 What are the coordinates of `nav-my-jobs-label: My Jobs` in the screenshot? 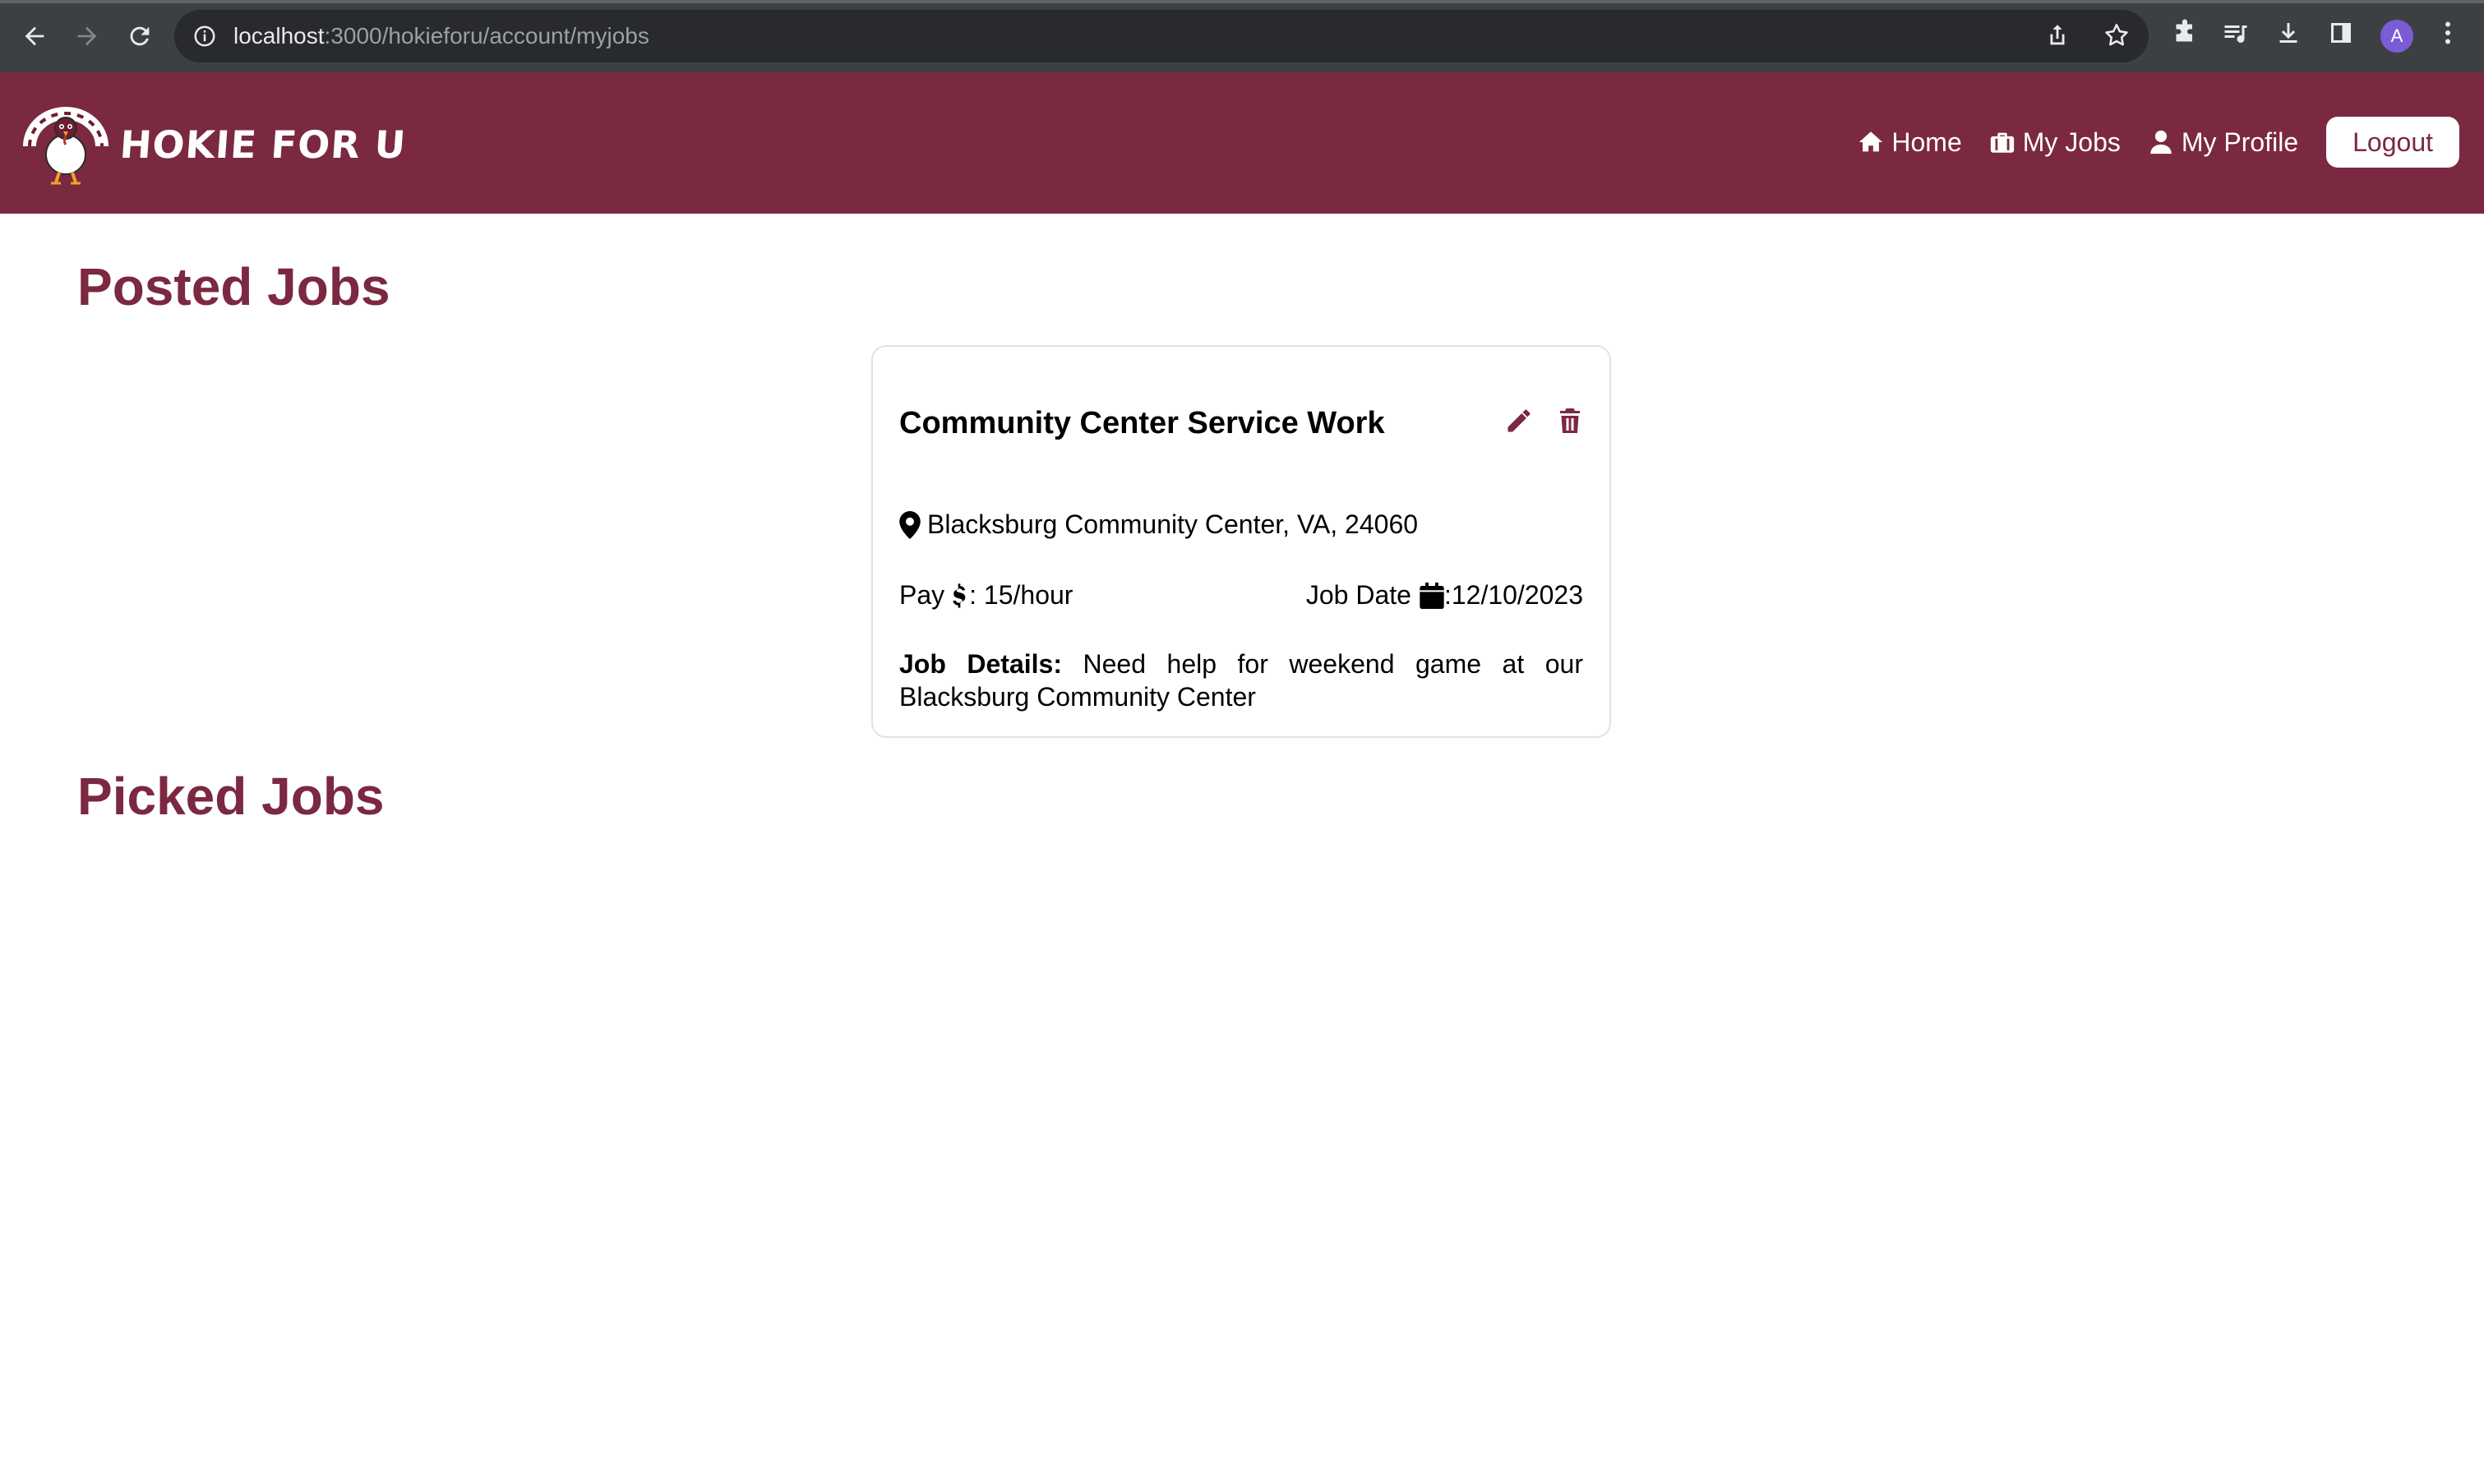 It's located at (2072, 142).